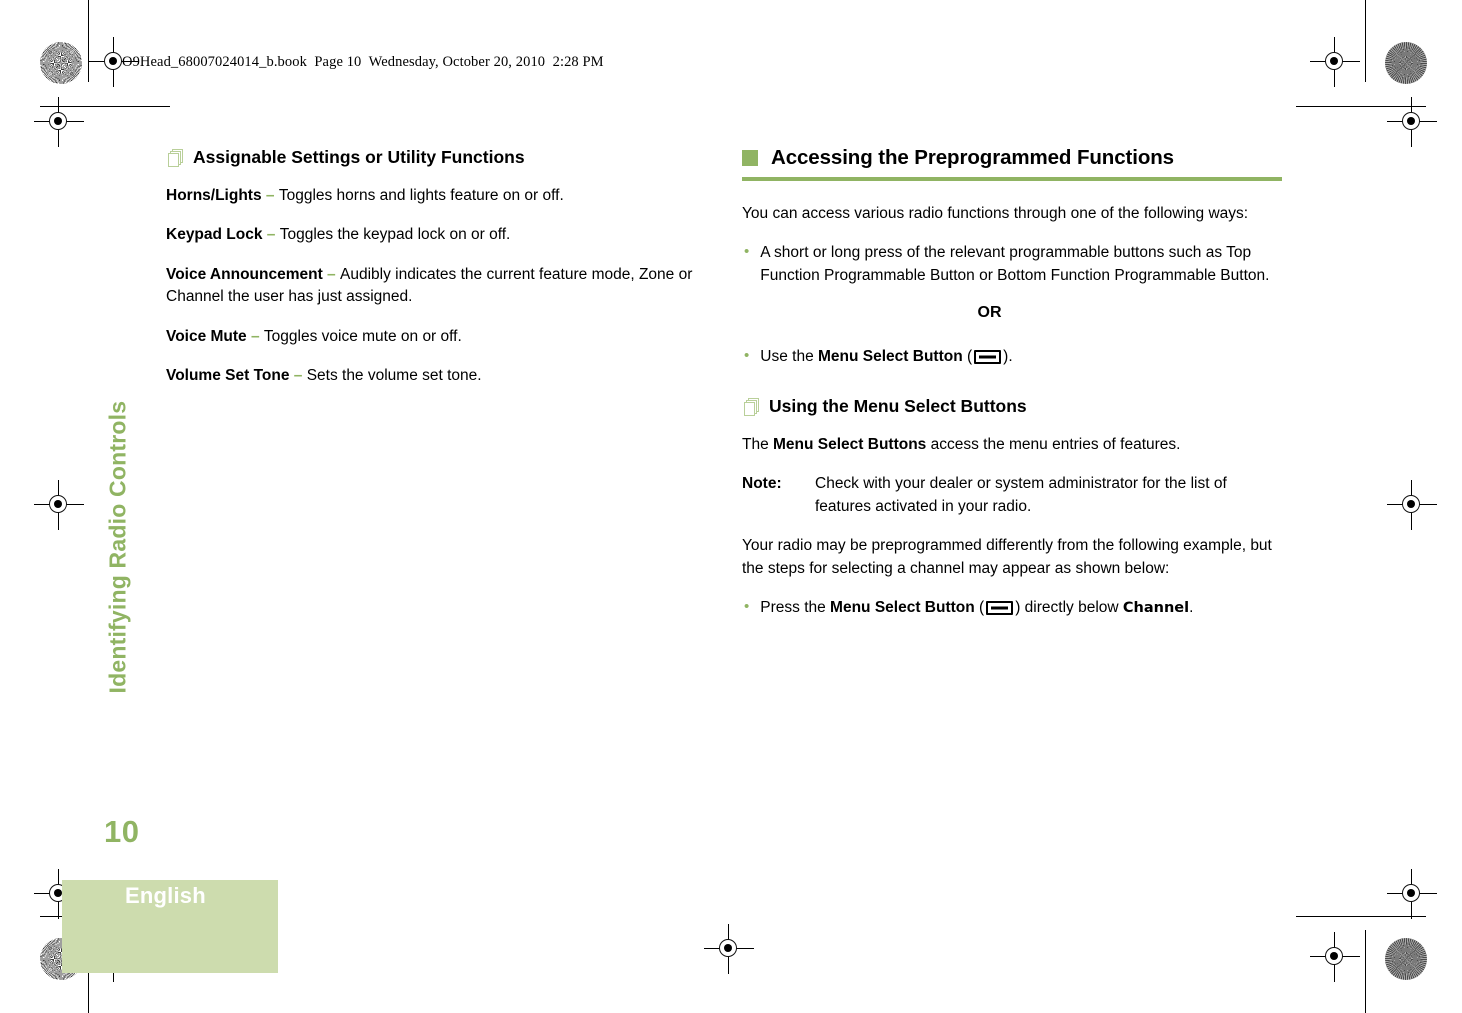  I want to click on screen-label-channel: Channel, so click(1156, 608).